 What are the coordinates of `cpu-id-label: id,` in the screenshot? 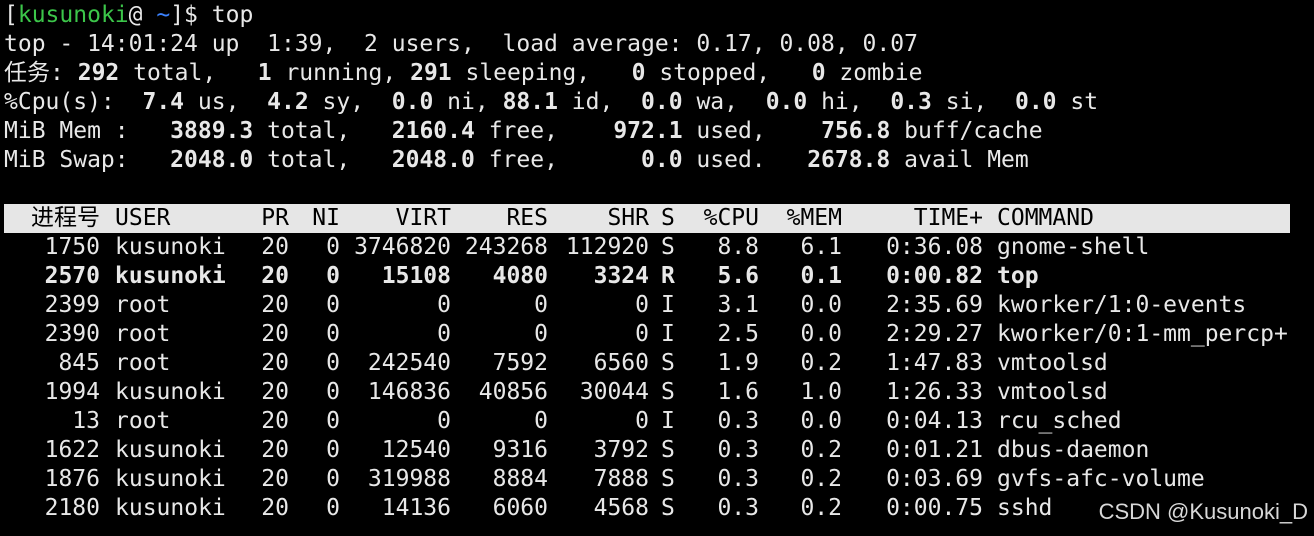 It's located at (599, 102).